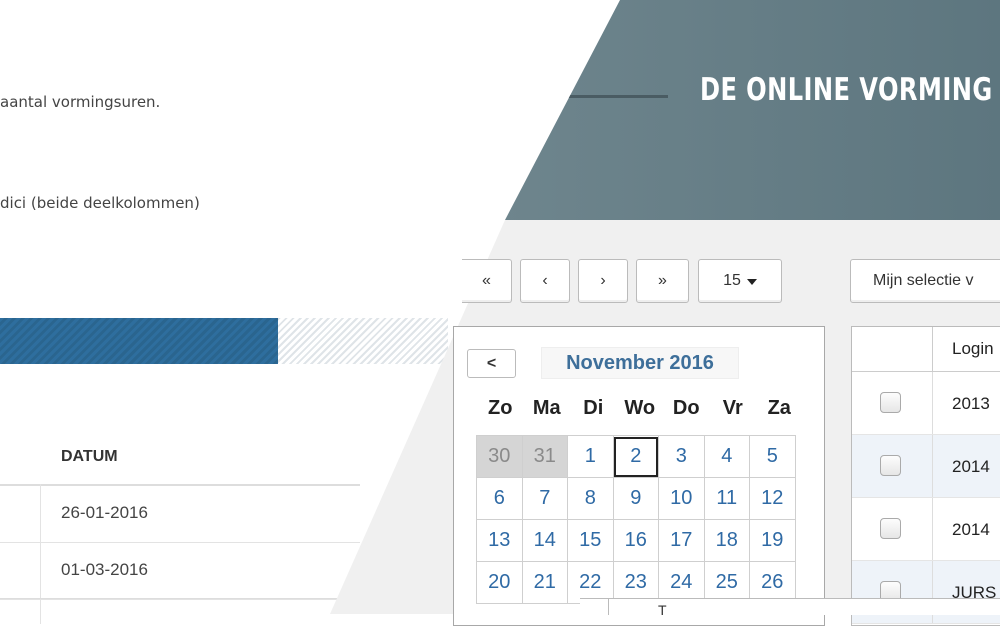 This screenshot has width=1000, height=626. I want to click on calendar-day: 1, so click(590, 456).